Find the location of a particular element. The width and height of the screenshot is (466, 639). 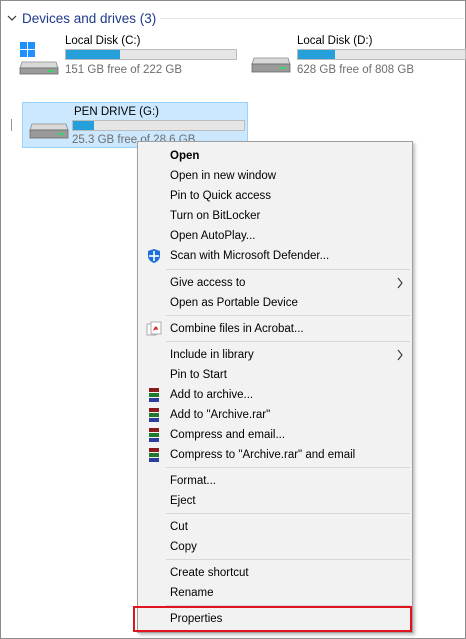

menu-item-label: Turn on BitLocker is located at coordinates (215, 216).